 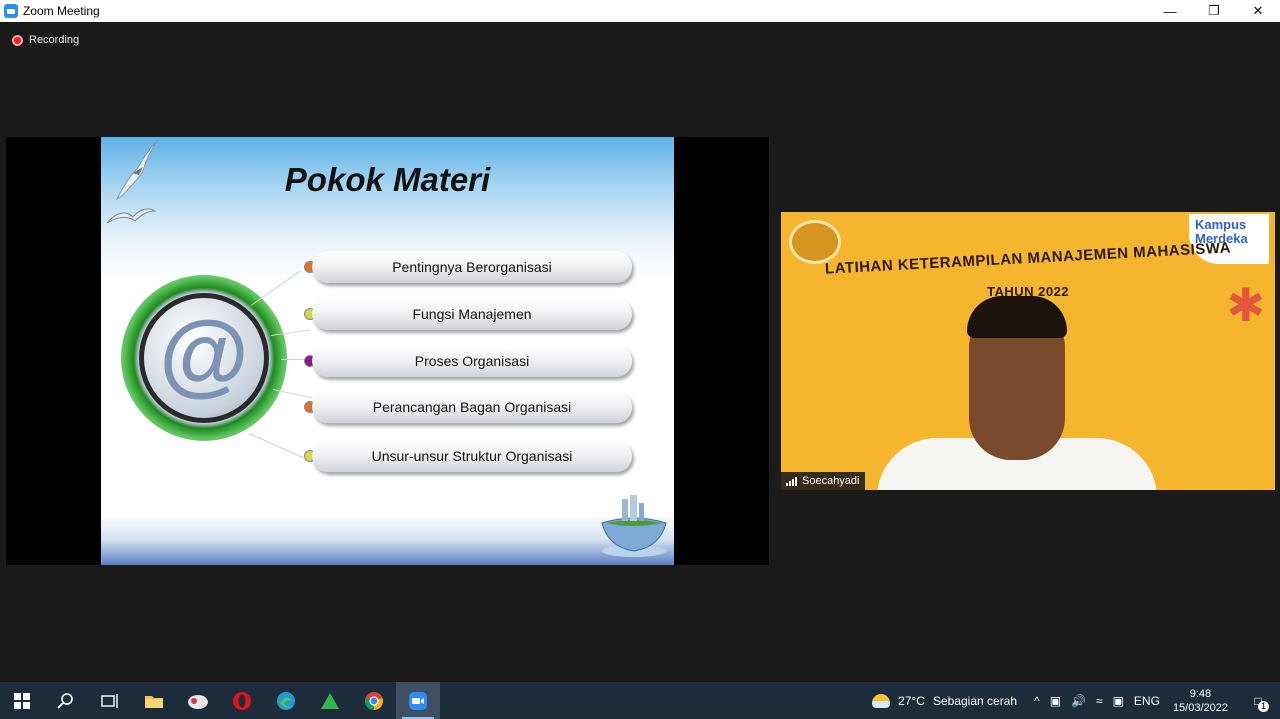 I want to click on display-icon: ▣, so click(x=1118, y=701).